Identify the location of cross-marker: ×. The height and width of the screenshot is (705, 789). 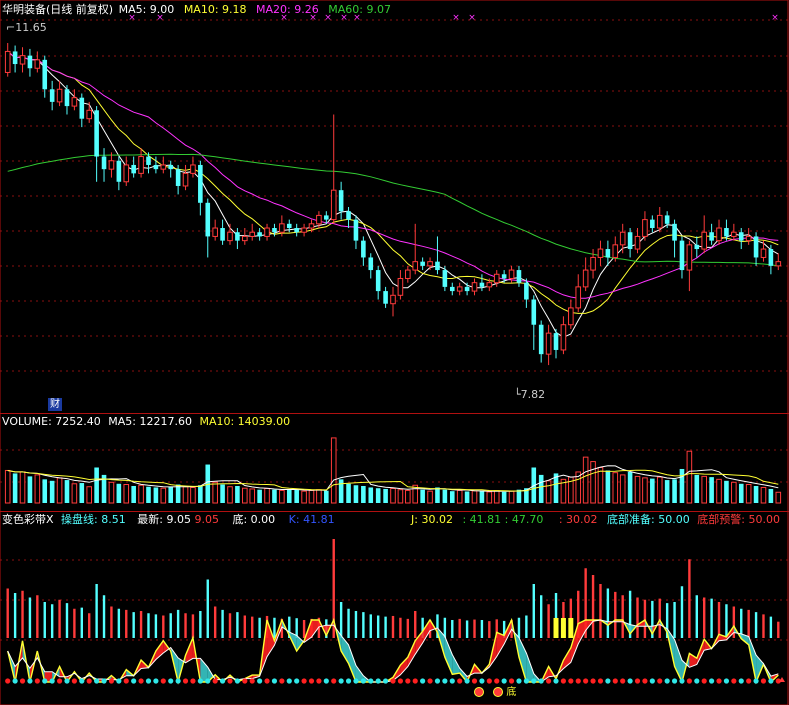
(775, 18).